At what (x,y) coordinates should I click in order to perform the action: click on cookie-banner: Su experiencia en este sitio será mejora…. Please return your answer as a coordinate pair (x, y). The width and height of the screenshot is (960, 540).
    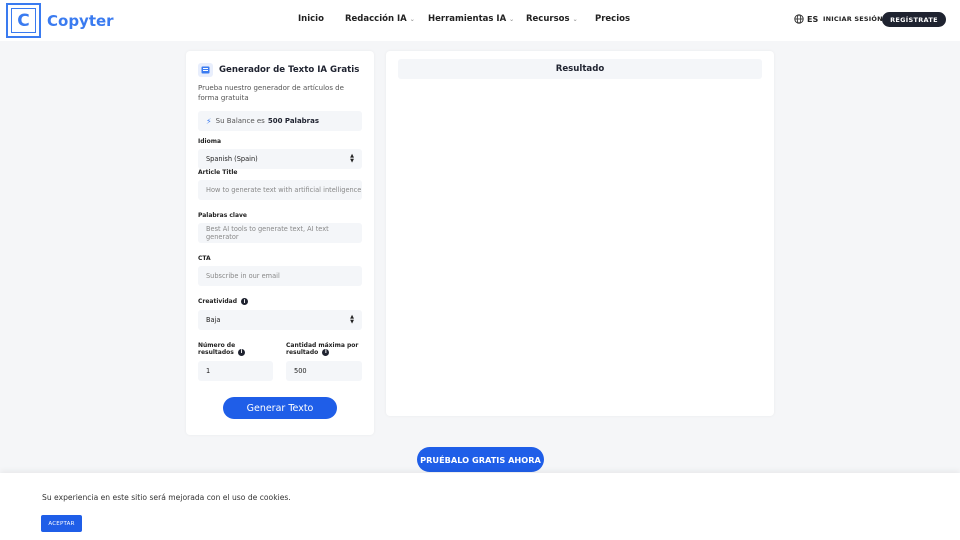
    Looking at the image, I should click on (480, 506).